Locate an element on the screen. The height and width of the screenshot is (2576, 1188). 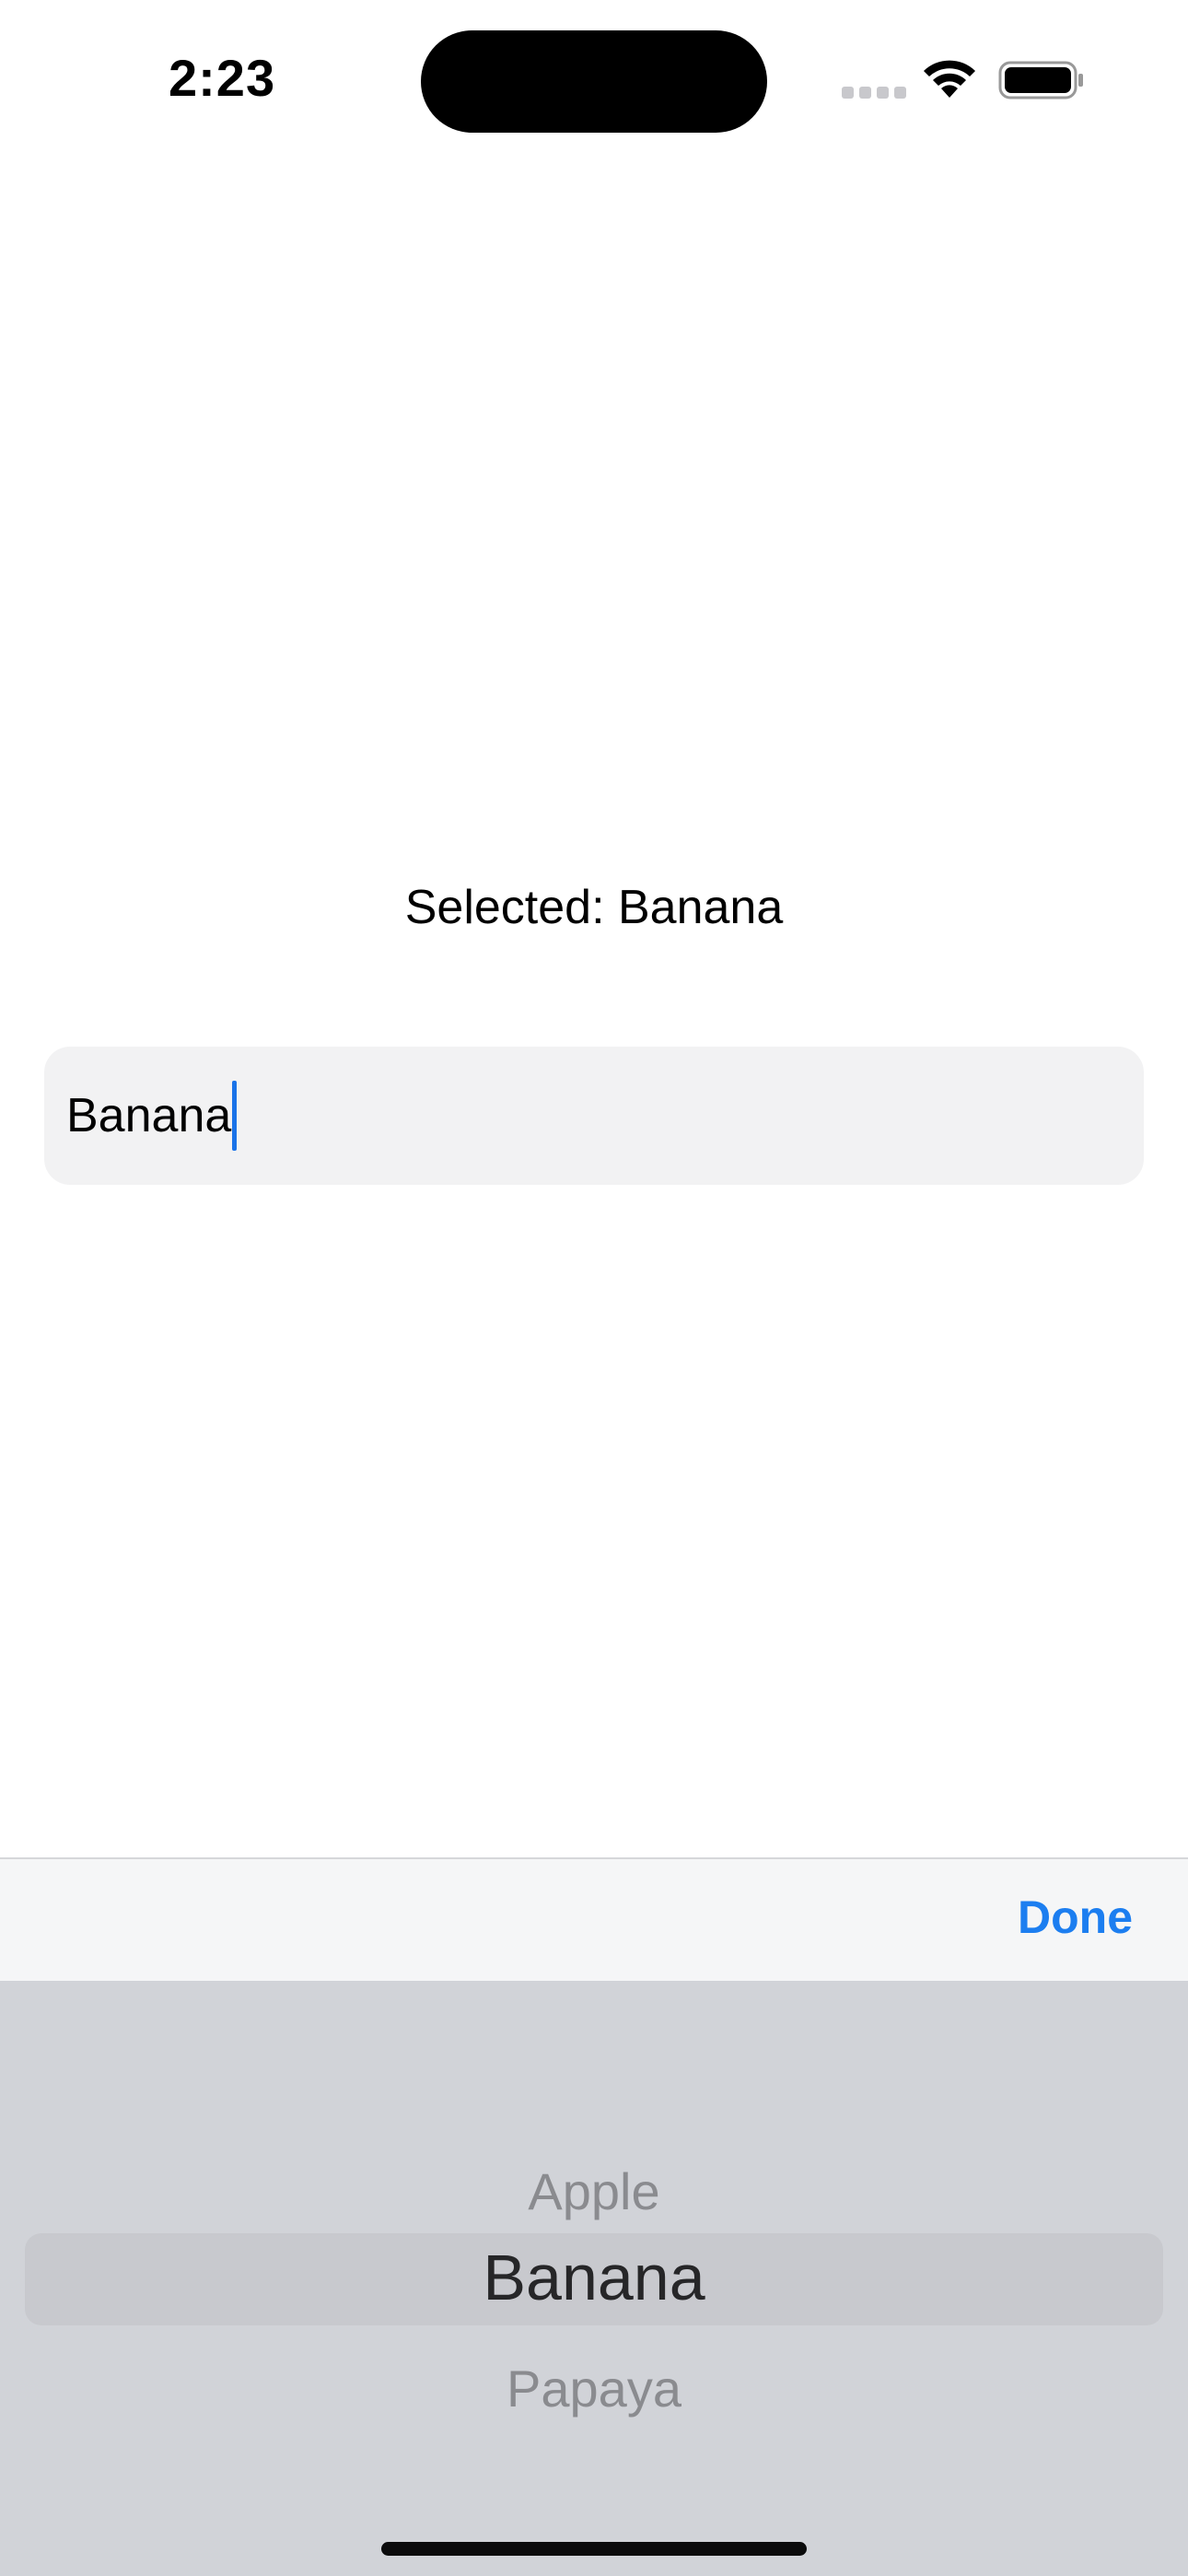
dynamic-island is located at coordinates (594, 81).